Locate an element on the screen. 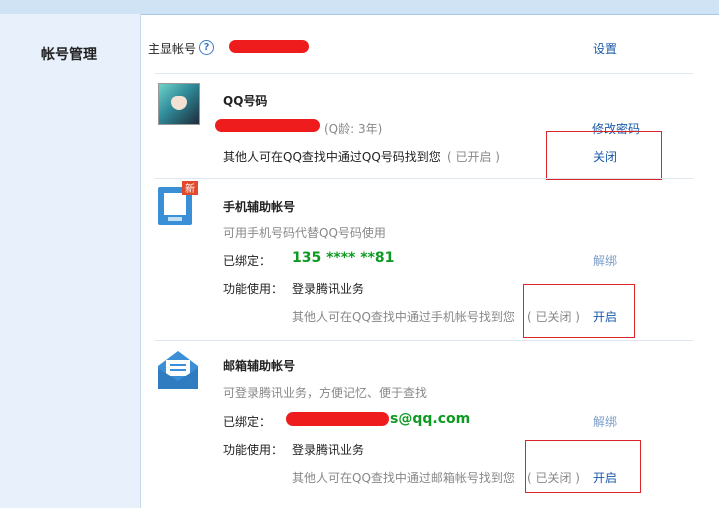 This screenshot has height=508, width=719. email-title: 邮箱辅助帐号 is located at coordinates (259, 366).